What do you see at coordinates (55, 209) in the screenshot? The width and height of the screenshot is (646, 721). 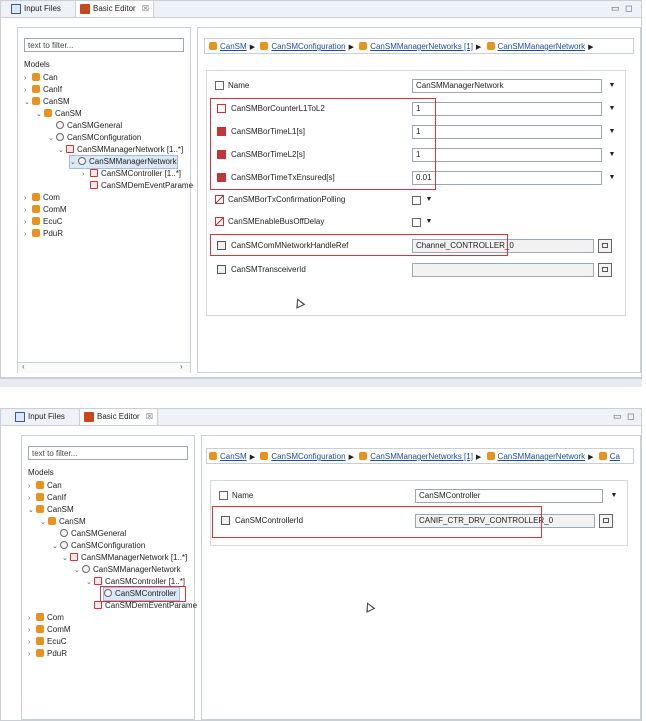 I see `tree-node-label: ComM` at bounding box center [55, 209].